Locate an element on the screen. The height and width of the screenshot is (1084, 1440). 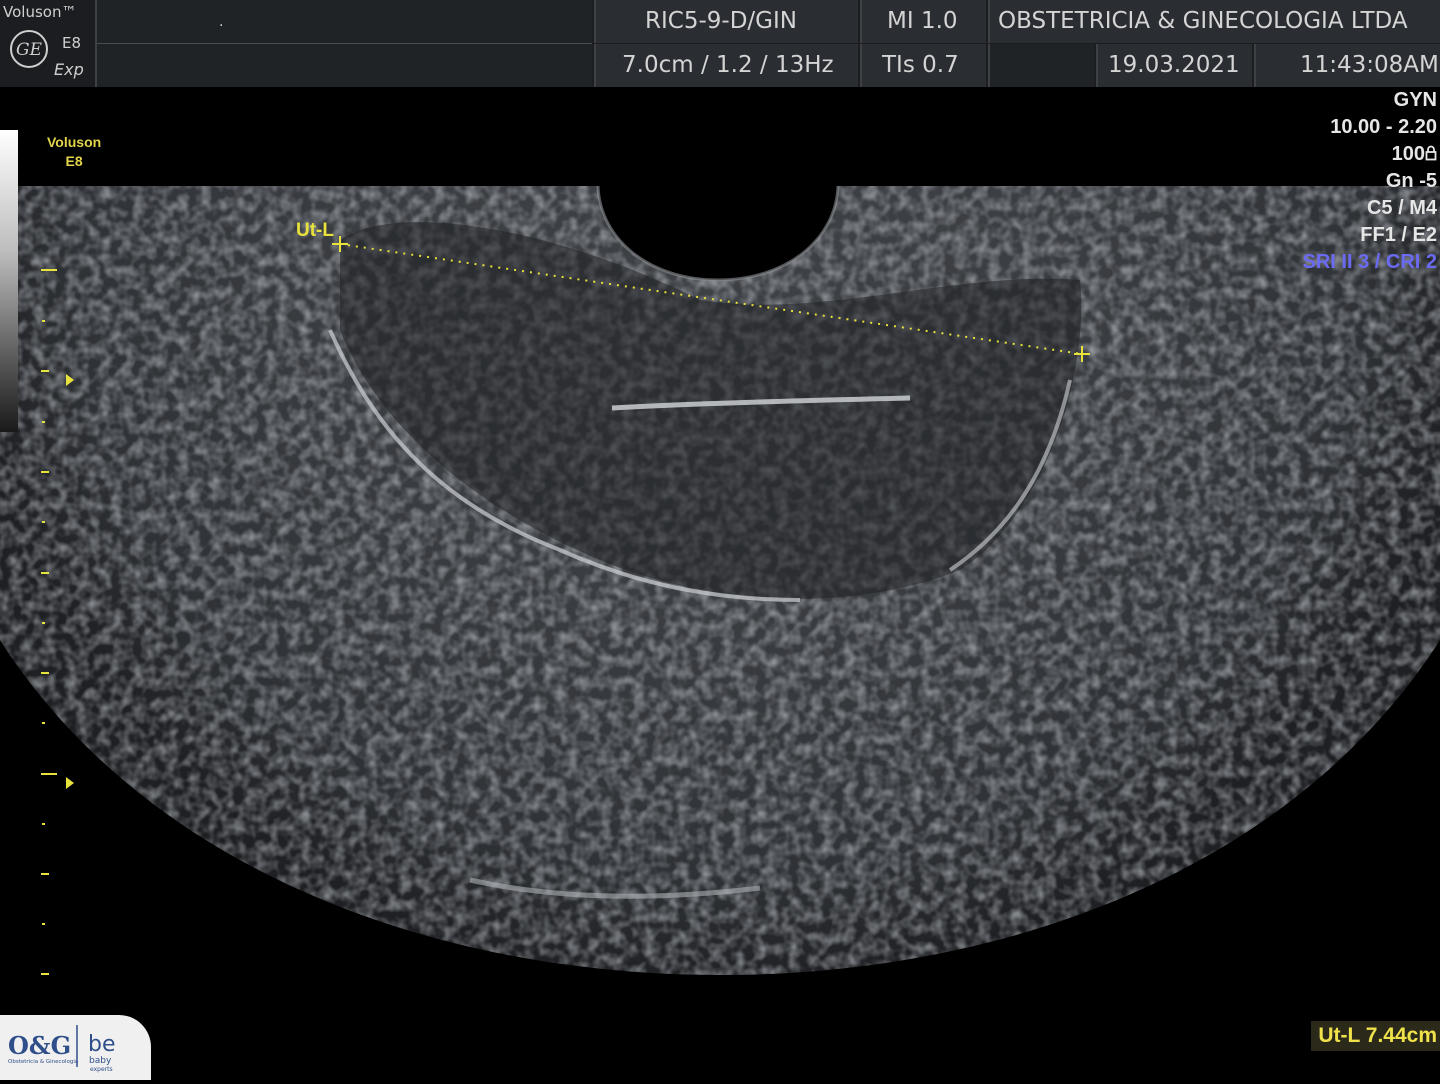
probe-label: RIC5-9-D/GIN is located at coordinates (721, 21).